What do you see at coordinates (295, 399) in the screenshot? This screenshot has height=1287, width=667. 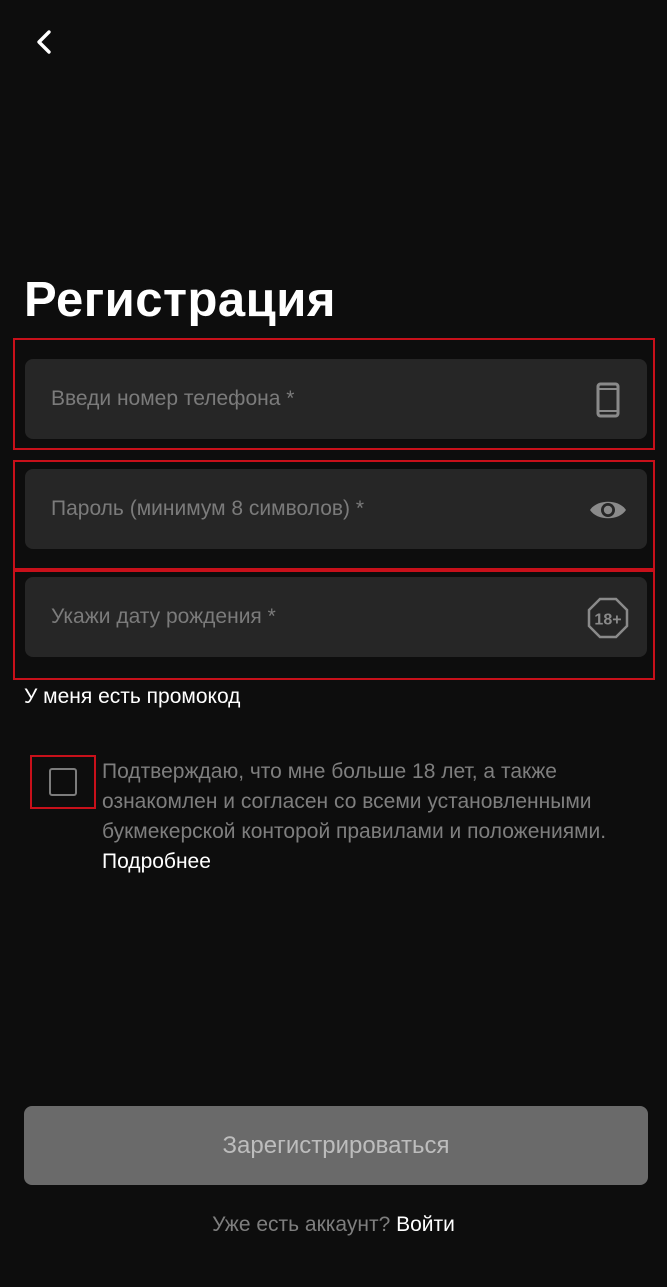 I see `phone-input` at bounding box center [295, 399].